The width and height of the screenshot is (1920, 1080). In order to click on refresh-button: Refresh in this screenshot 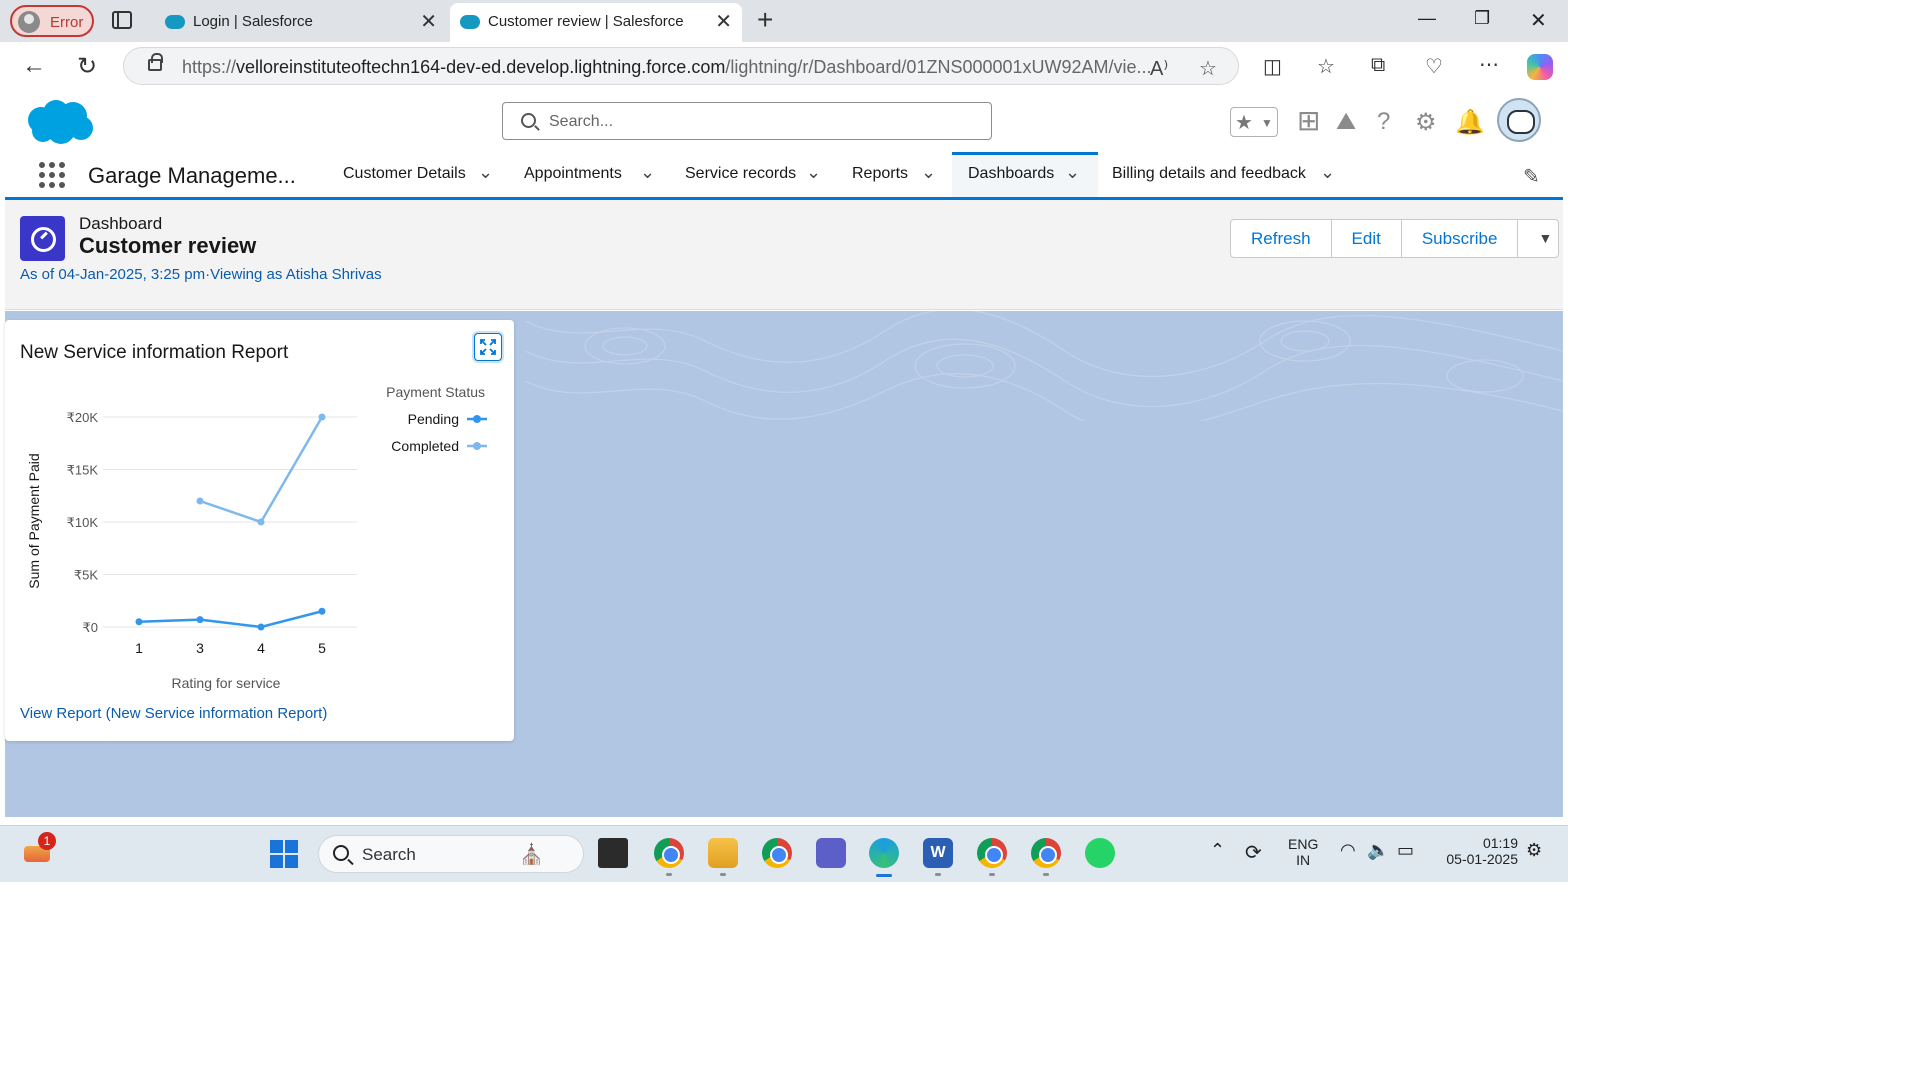, I will do `click(1281, 238)`.